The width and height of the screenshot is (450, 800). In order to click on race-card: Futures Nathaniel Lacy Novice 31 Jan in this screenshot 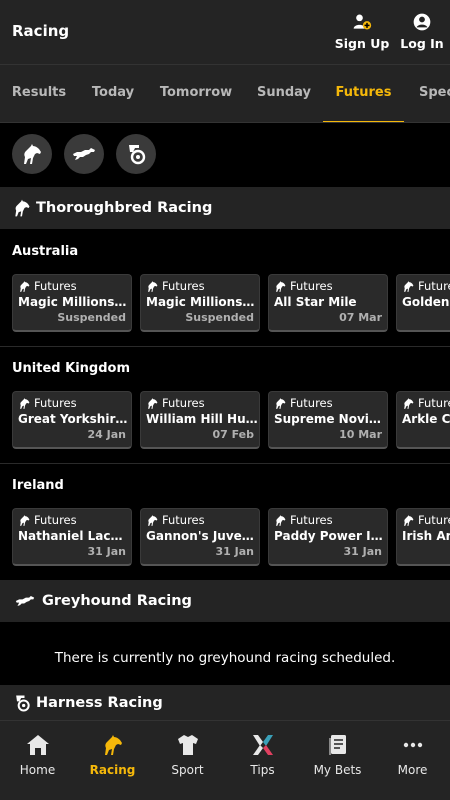, I will do `click(72, 537)`.